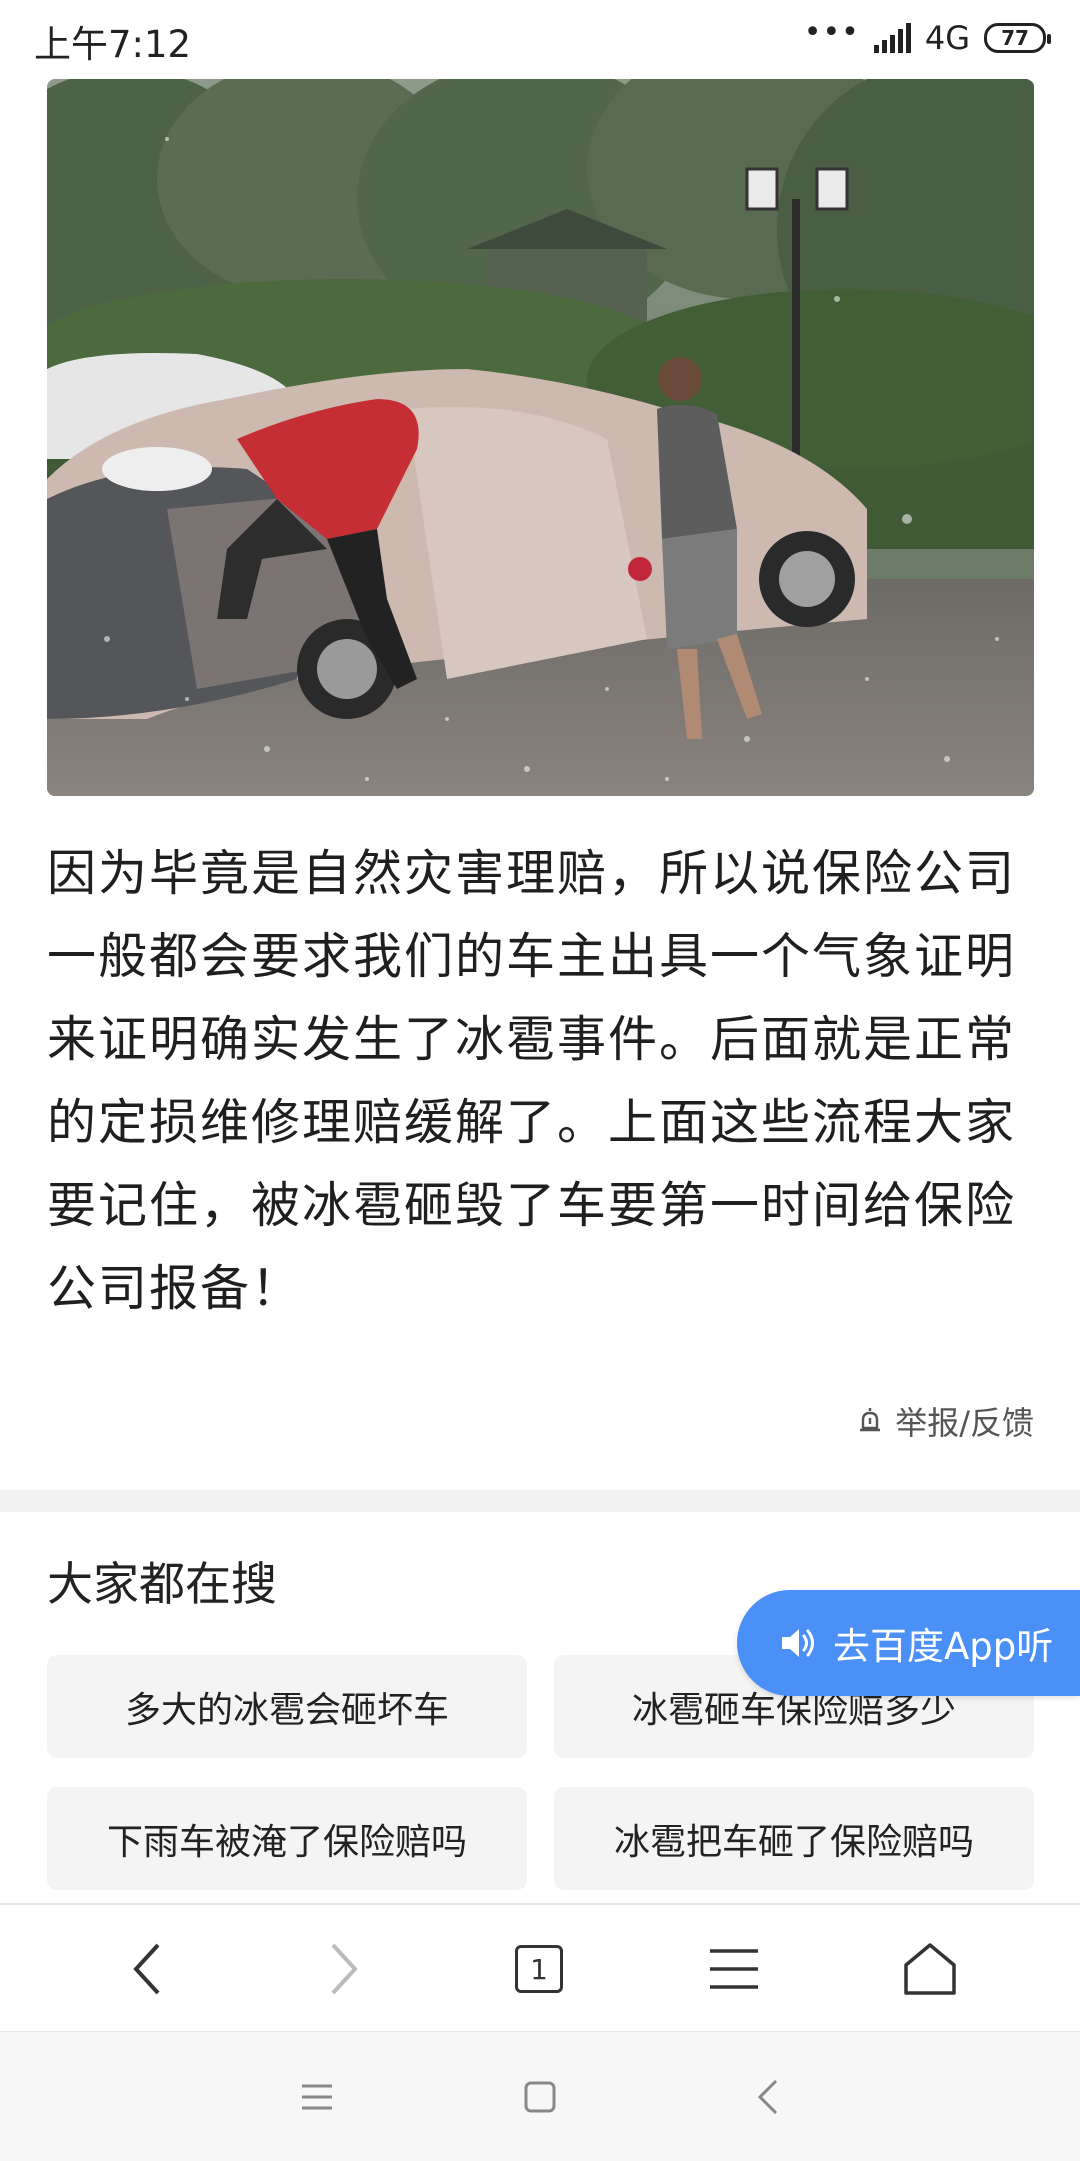  What do you see at coordinates (162, 1584) in the screenshot?
I see `related-searches-title: 大家都在搜` at bounding box center [162, 1584].